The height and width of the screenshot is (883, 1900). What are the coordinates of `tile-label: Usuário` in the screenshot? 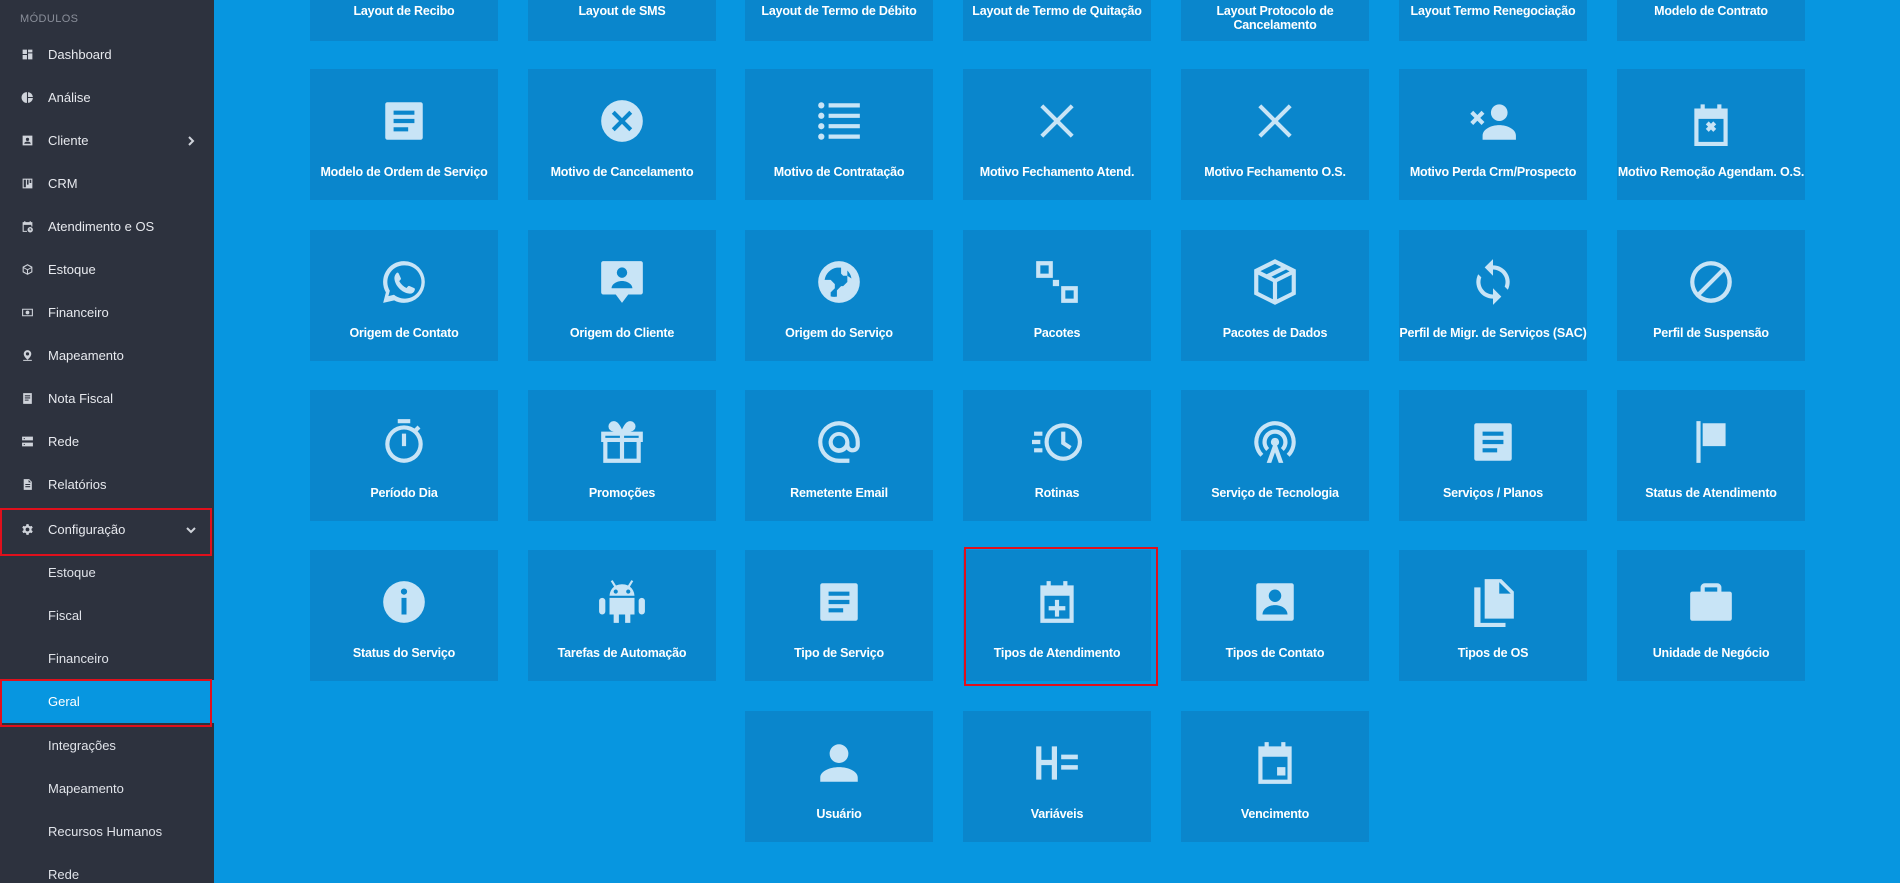 It's located at (839, 814).